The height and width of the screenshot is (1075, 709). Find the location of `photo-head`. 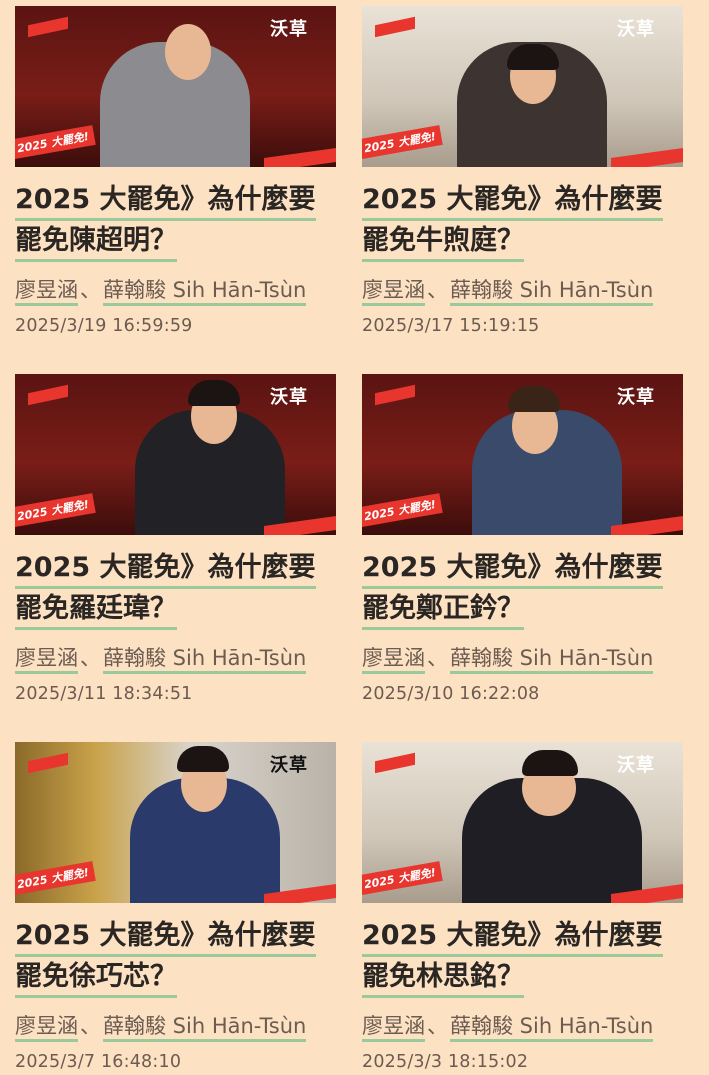

photo-head is located at coordinates (188, 52).